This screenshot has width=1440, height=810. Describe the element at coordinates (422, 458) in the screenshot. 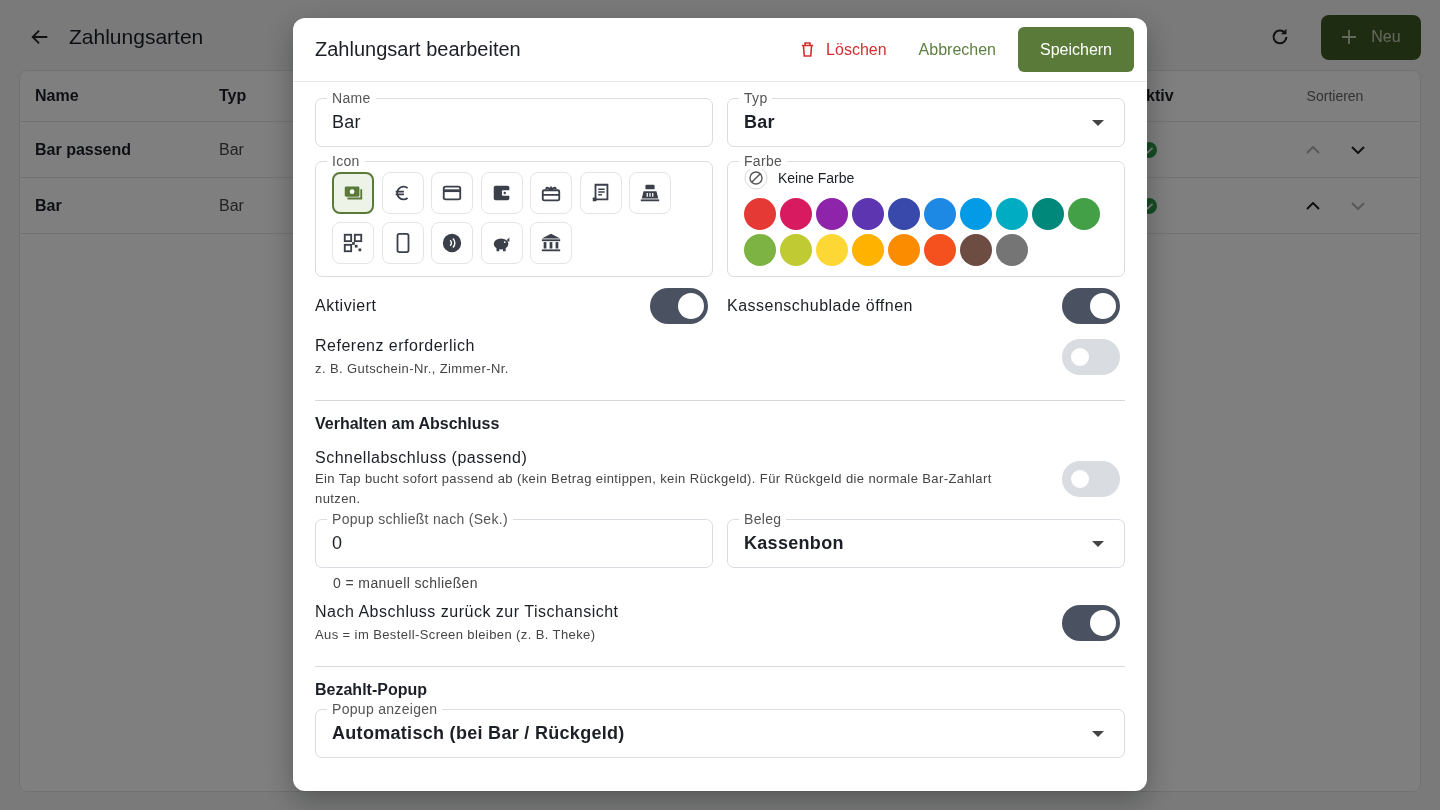

I see `toggle-label: Schnellabschluss (passend)` at that location.